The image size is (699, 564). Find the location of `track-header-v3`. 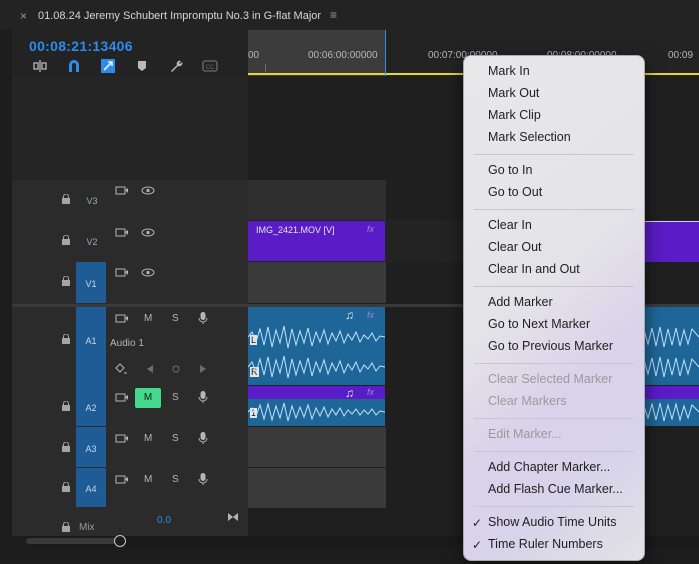

track-header-v3 is located at coordinates (130, 200).